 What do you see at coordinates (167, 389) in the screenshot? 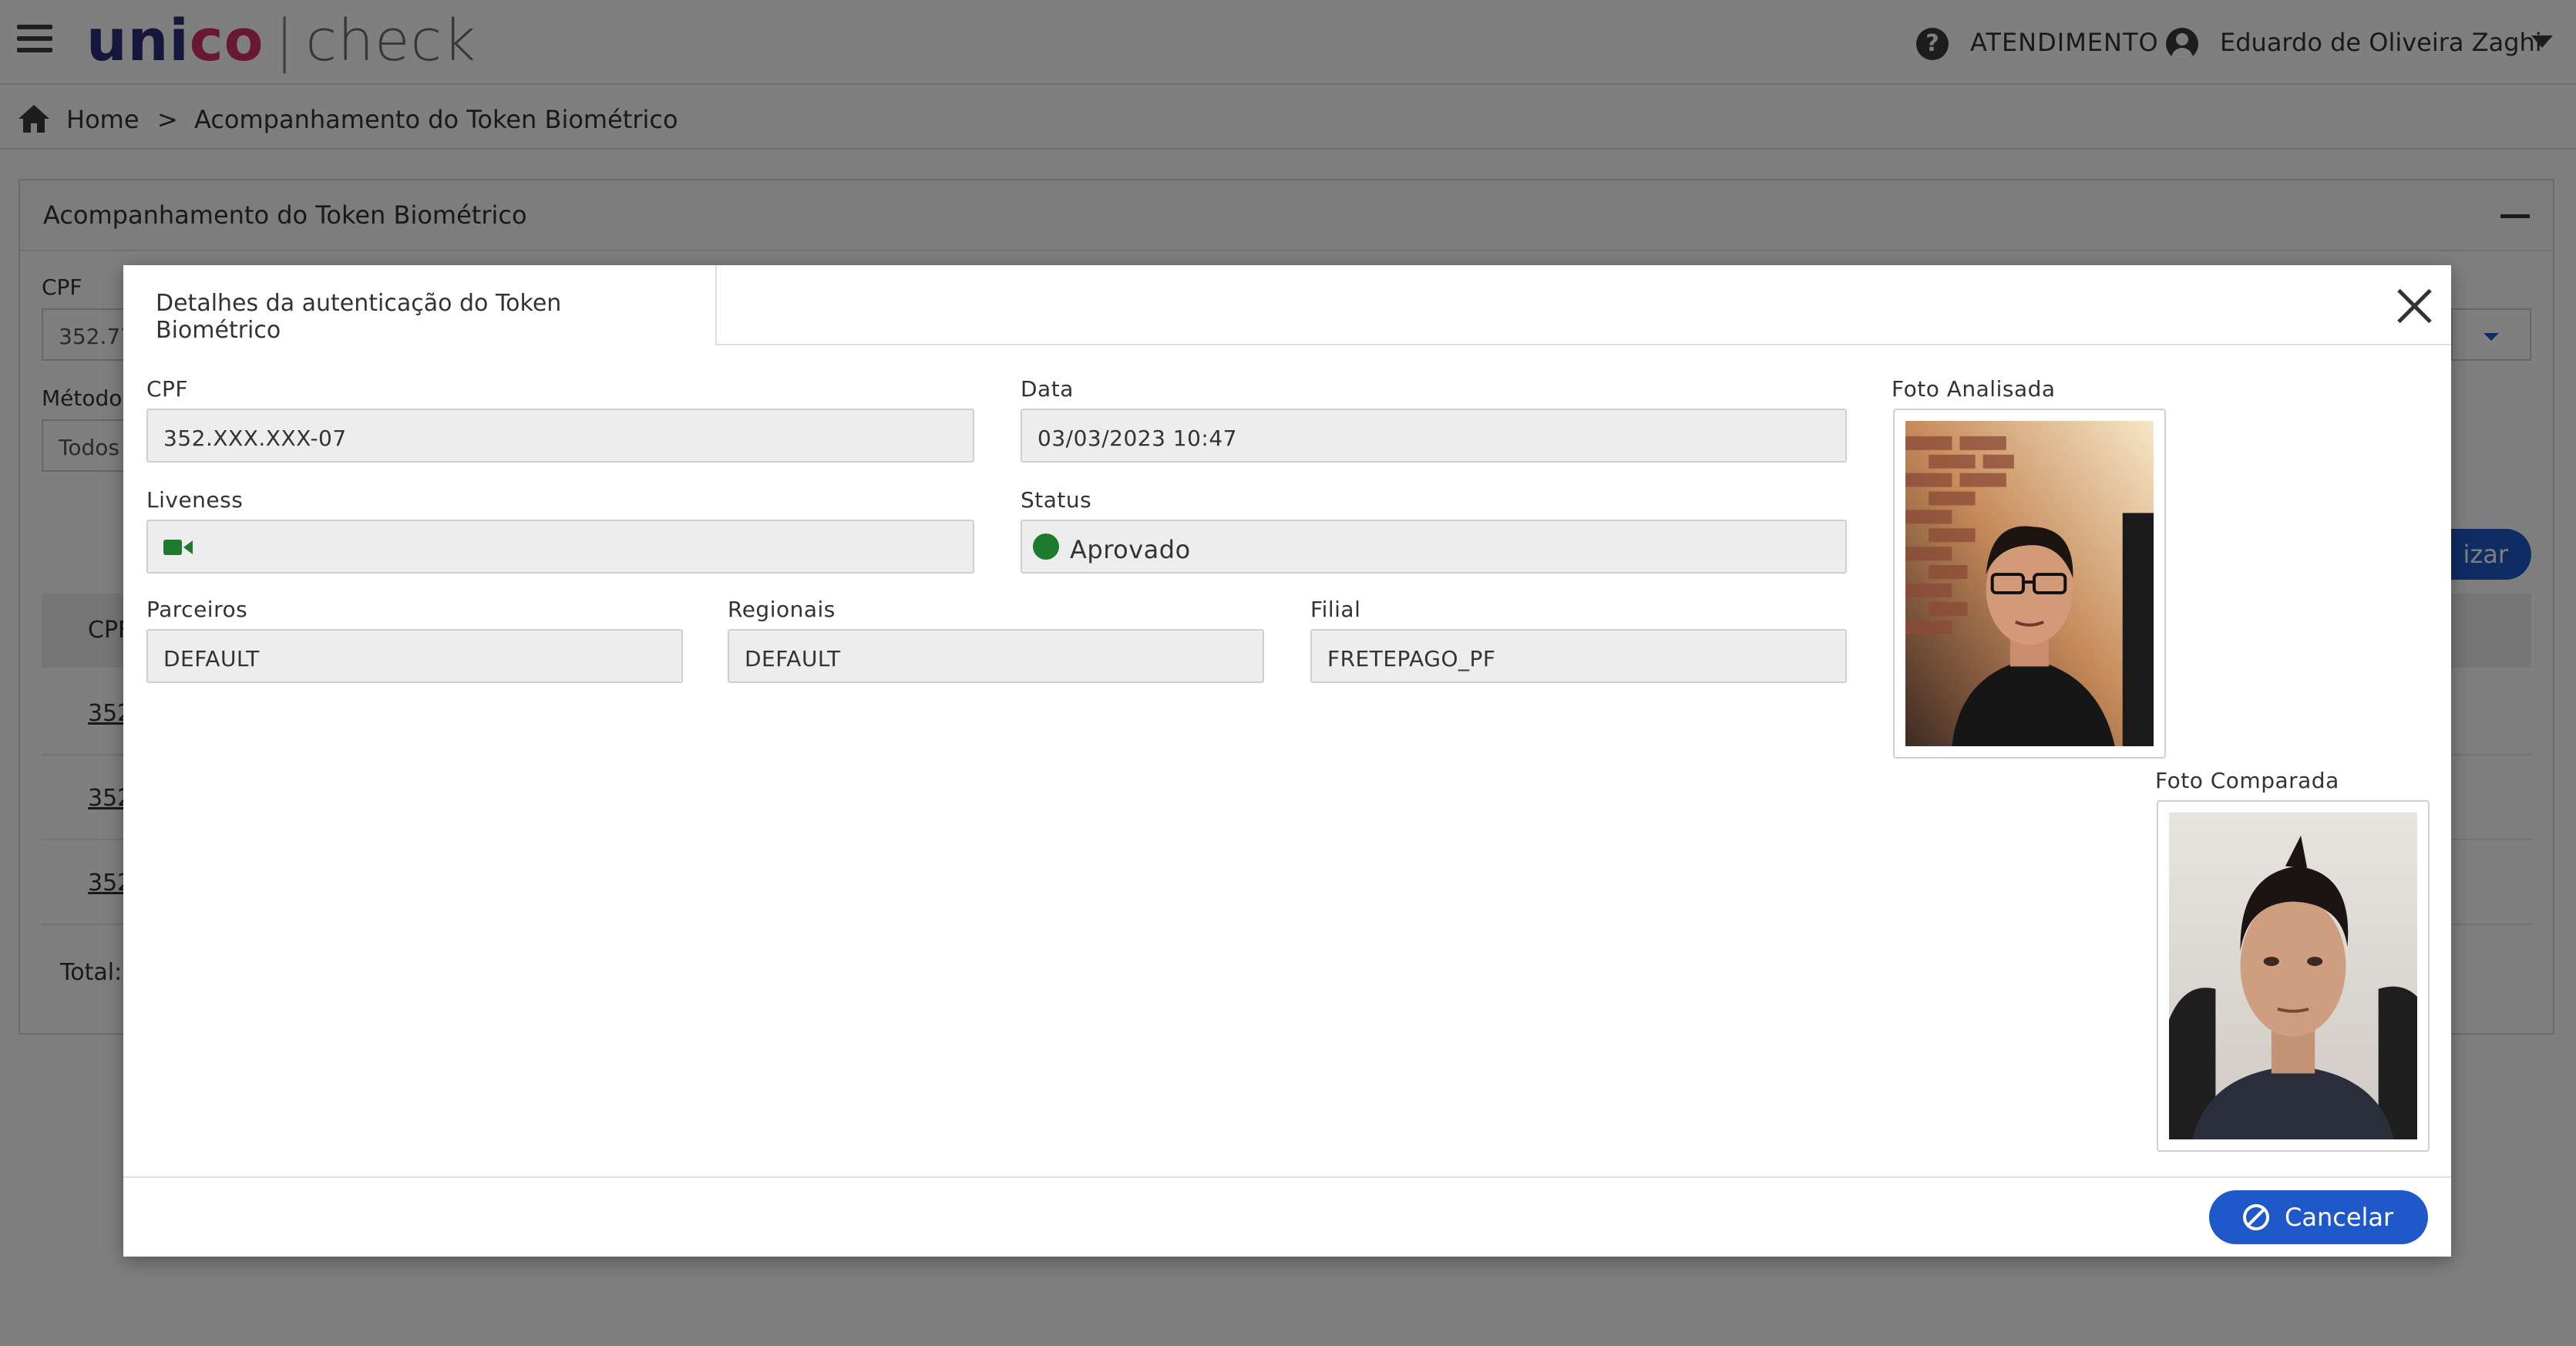
I see `cpf-label: CPF` at bounding box center [167, 389].